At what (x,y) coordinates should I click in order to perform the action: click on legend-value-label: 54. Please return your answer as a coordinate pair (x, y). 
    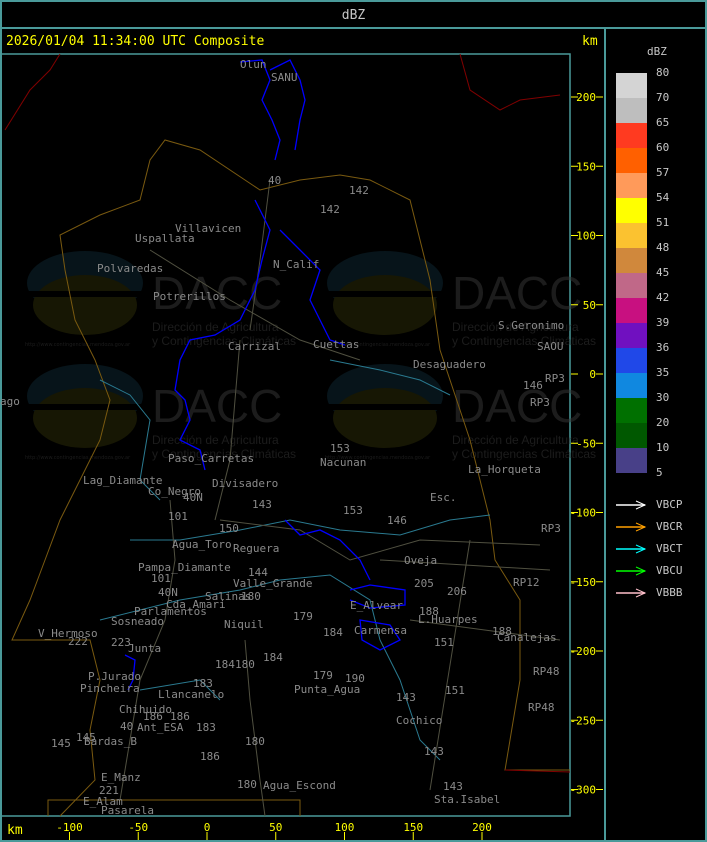
    Looking at the image, I should click on (663, 197).